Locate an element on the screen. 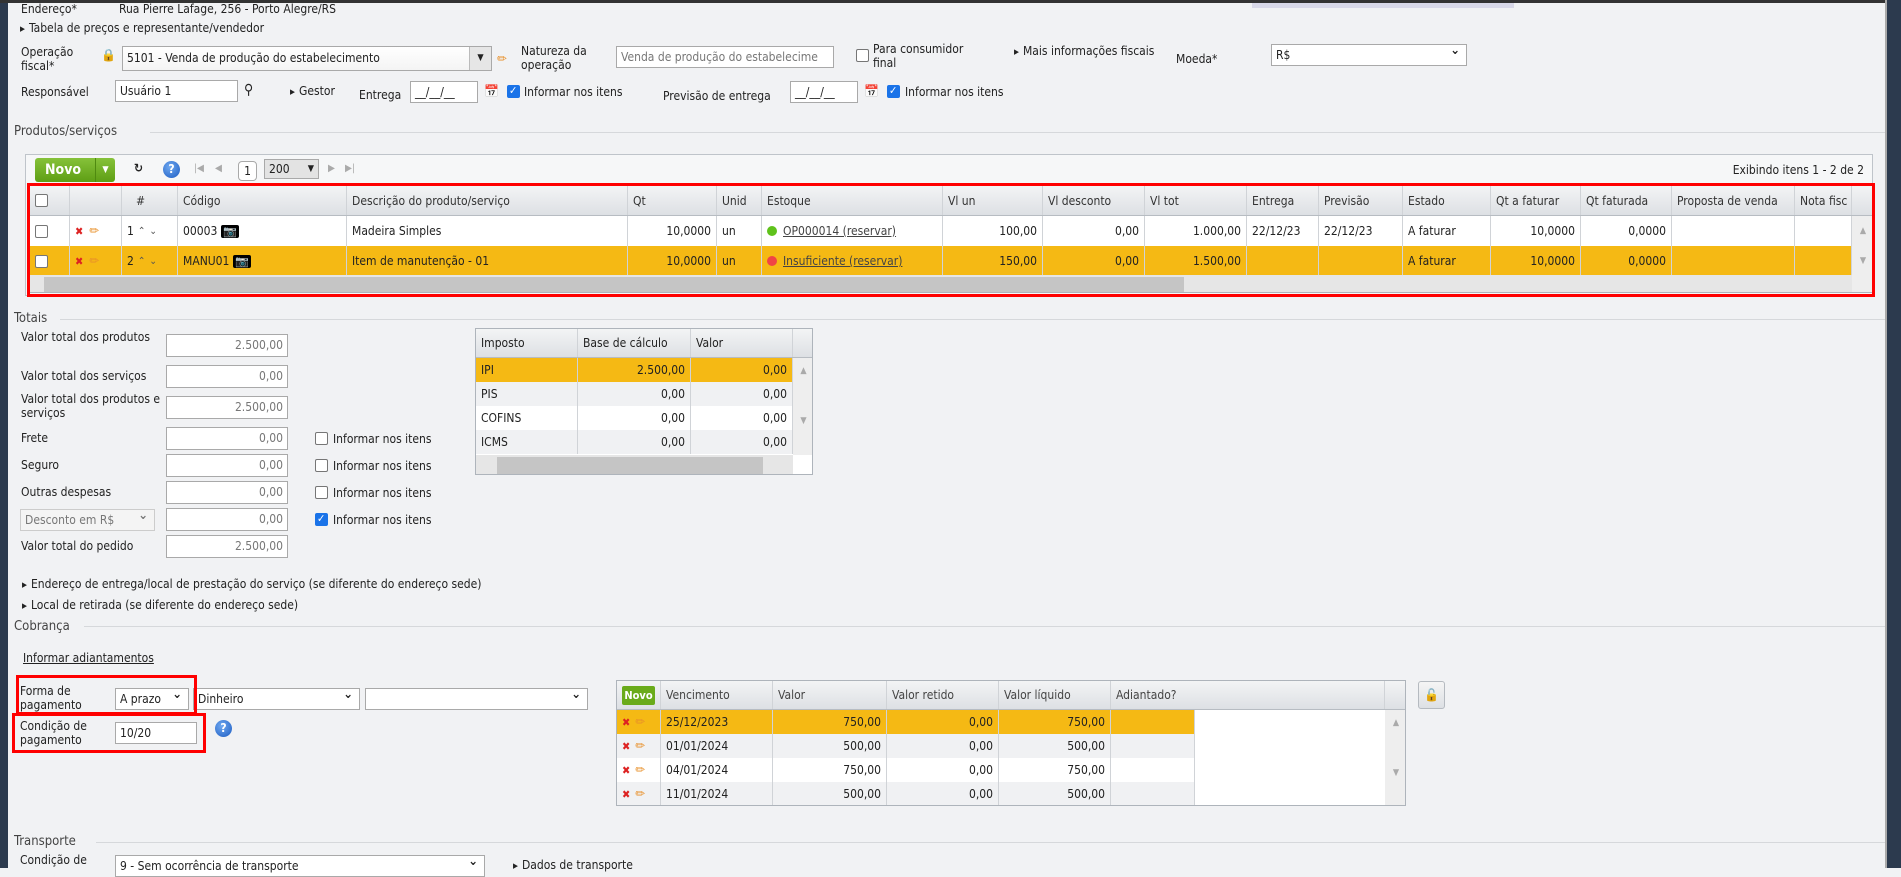 The image size is (1901, 877). top-accent is located at coordinates (1383, 5).